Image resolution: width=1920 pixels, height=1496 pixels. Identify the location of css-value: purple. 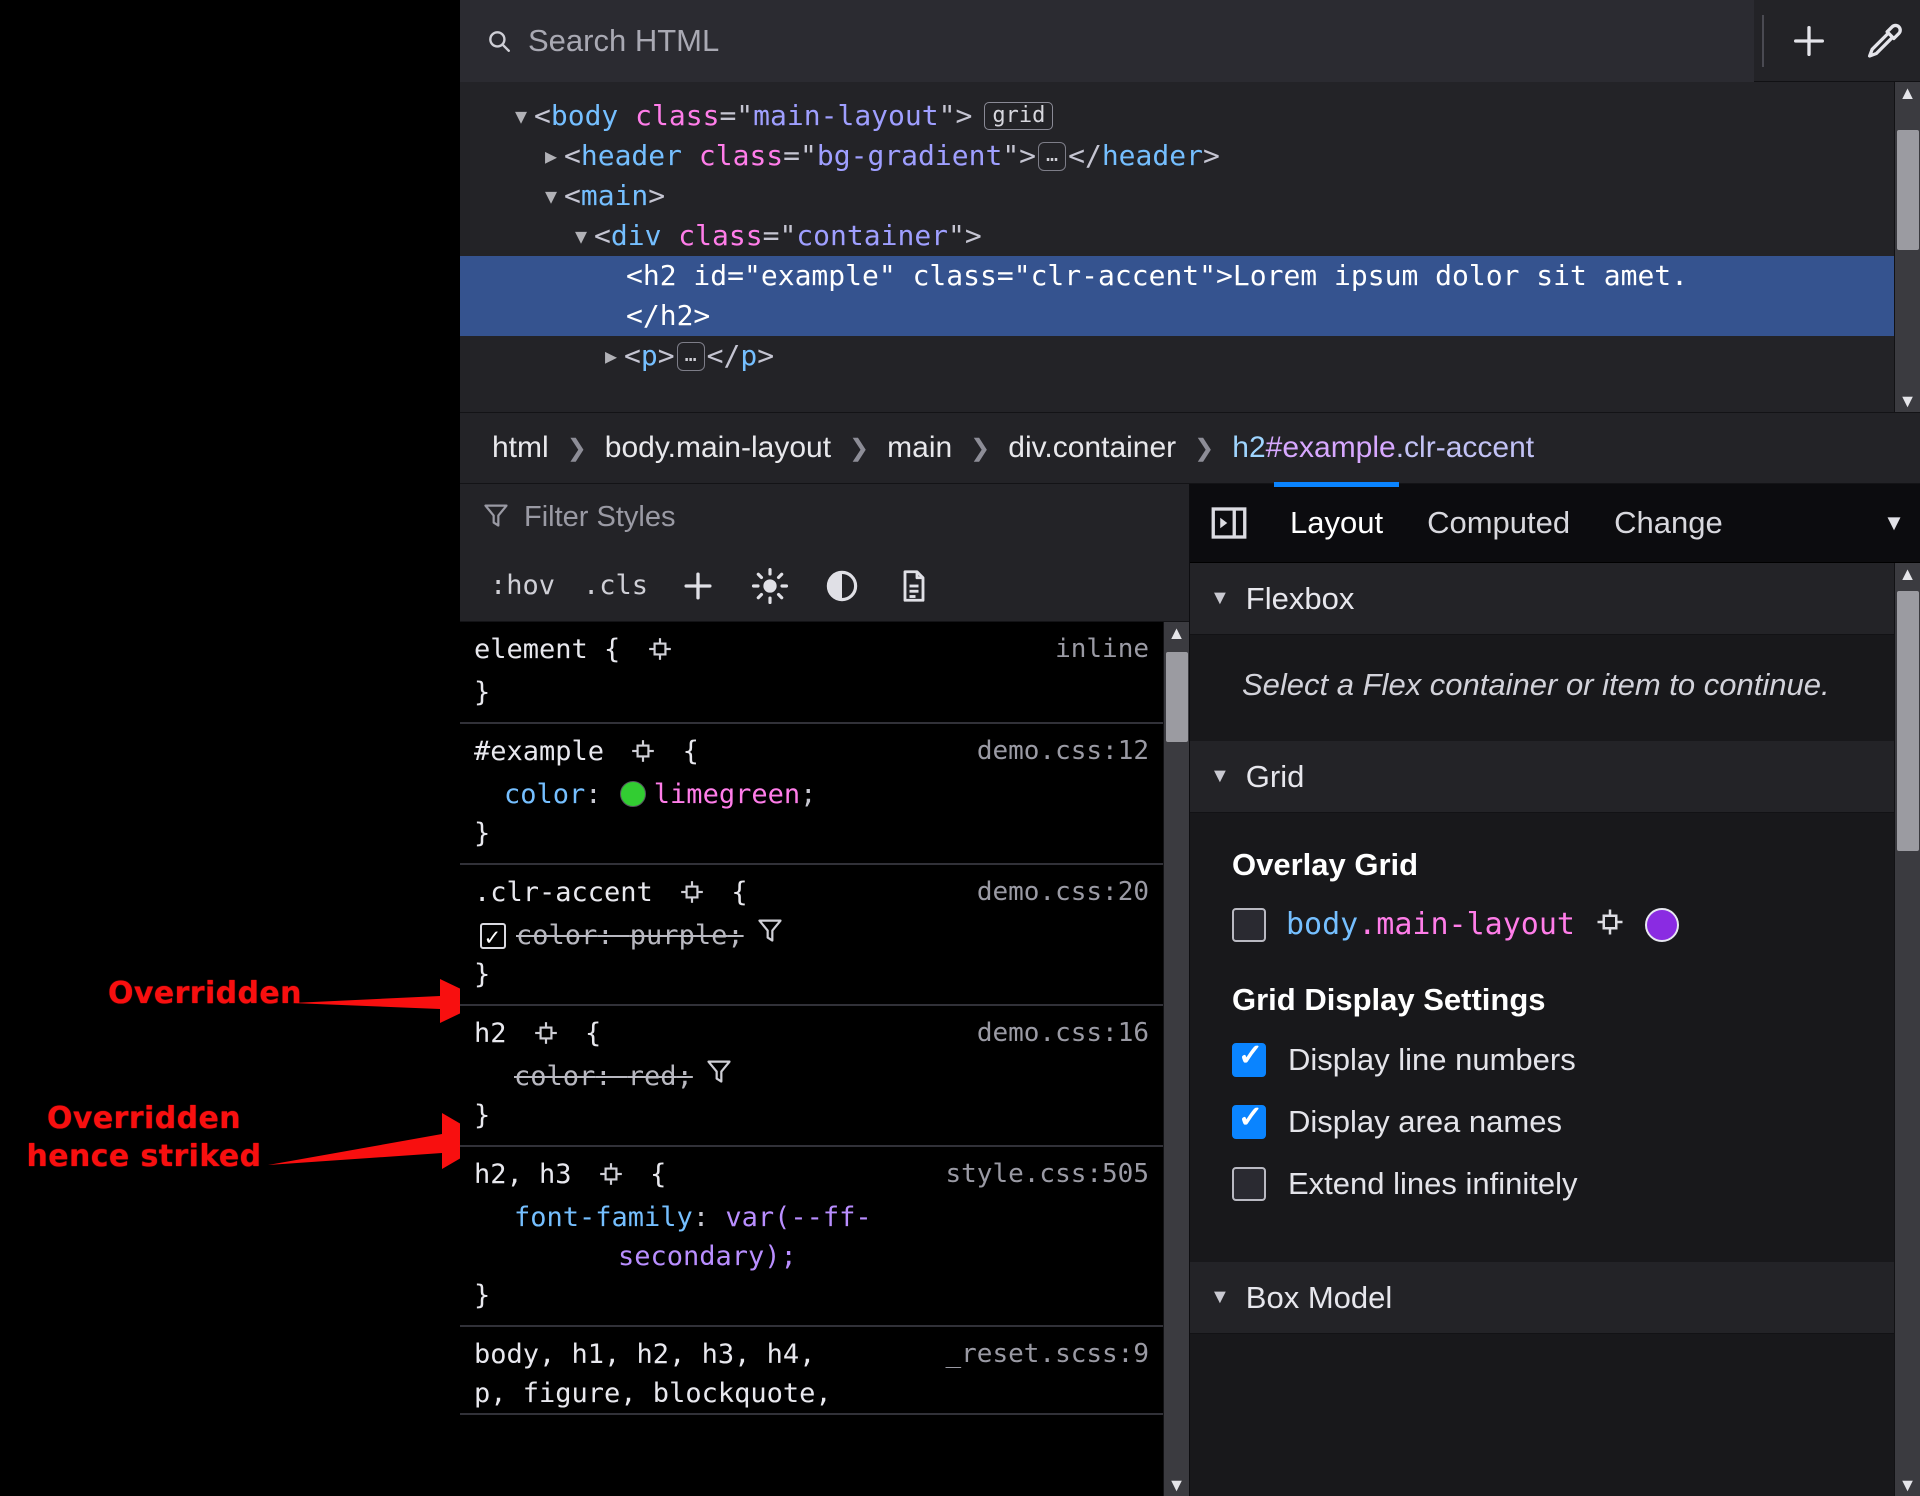
(679, 935).